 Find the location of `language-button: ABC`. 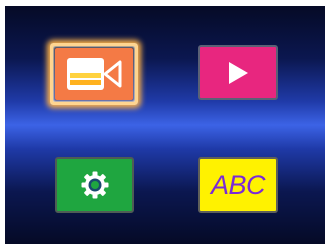

language-button: ABC is located at coordinates (238, 185).